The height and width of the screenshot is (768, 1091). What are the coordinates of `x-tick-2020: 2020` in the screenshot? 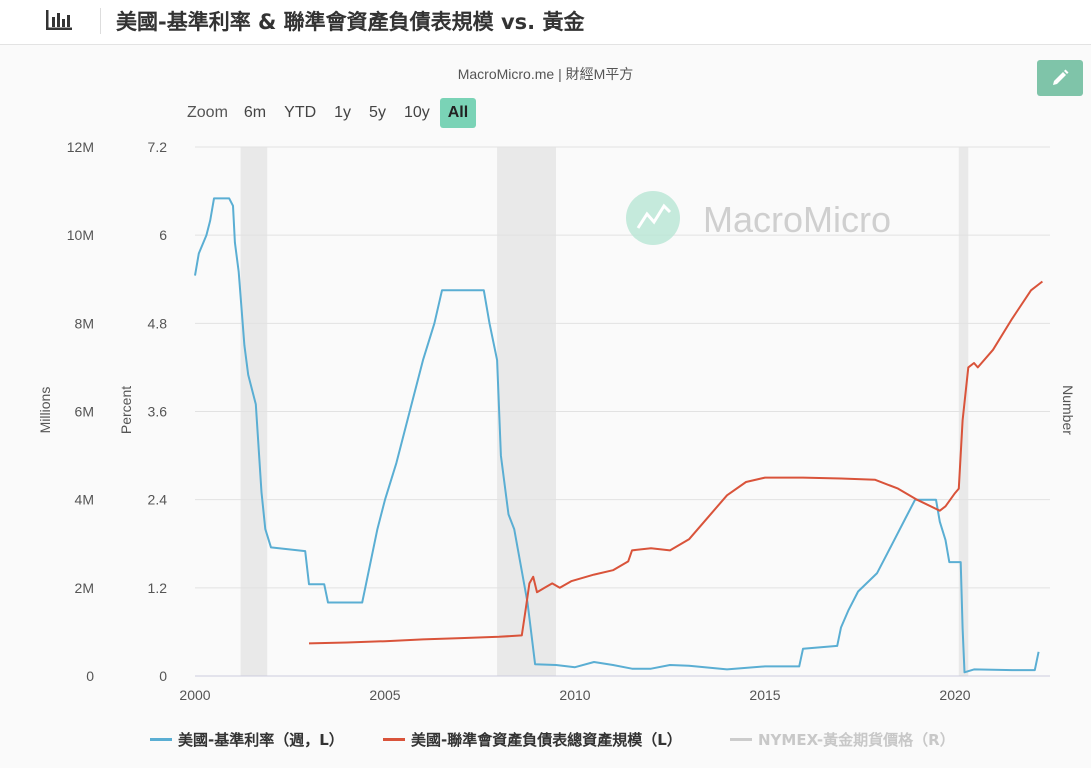 It's located at (954, 695).